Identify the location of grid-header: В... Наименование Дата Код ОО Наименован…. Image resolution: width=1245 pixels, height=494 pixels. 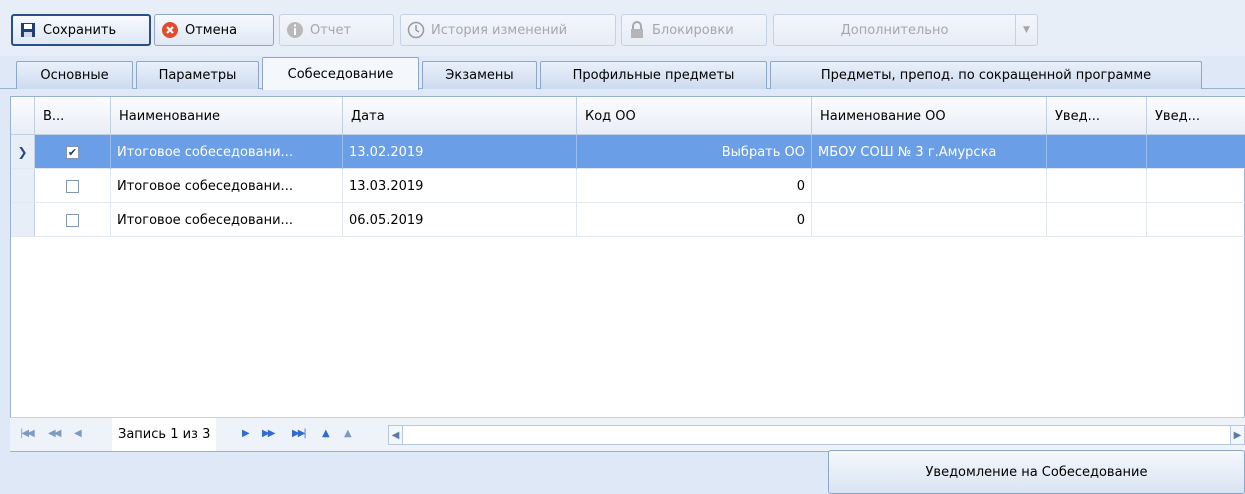
(628, 116).